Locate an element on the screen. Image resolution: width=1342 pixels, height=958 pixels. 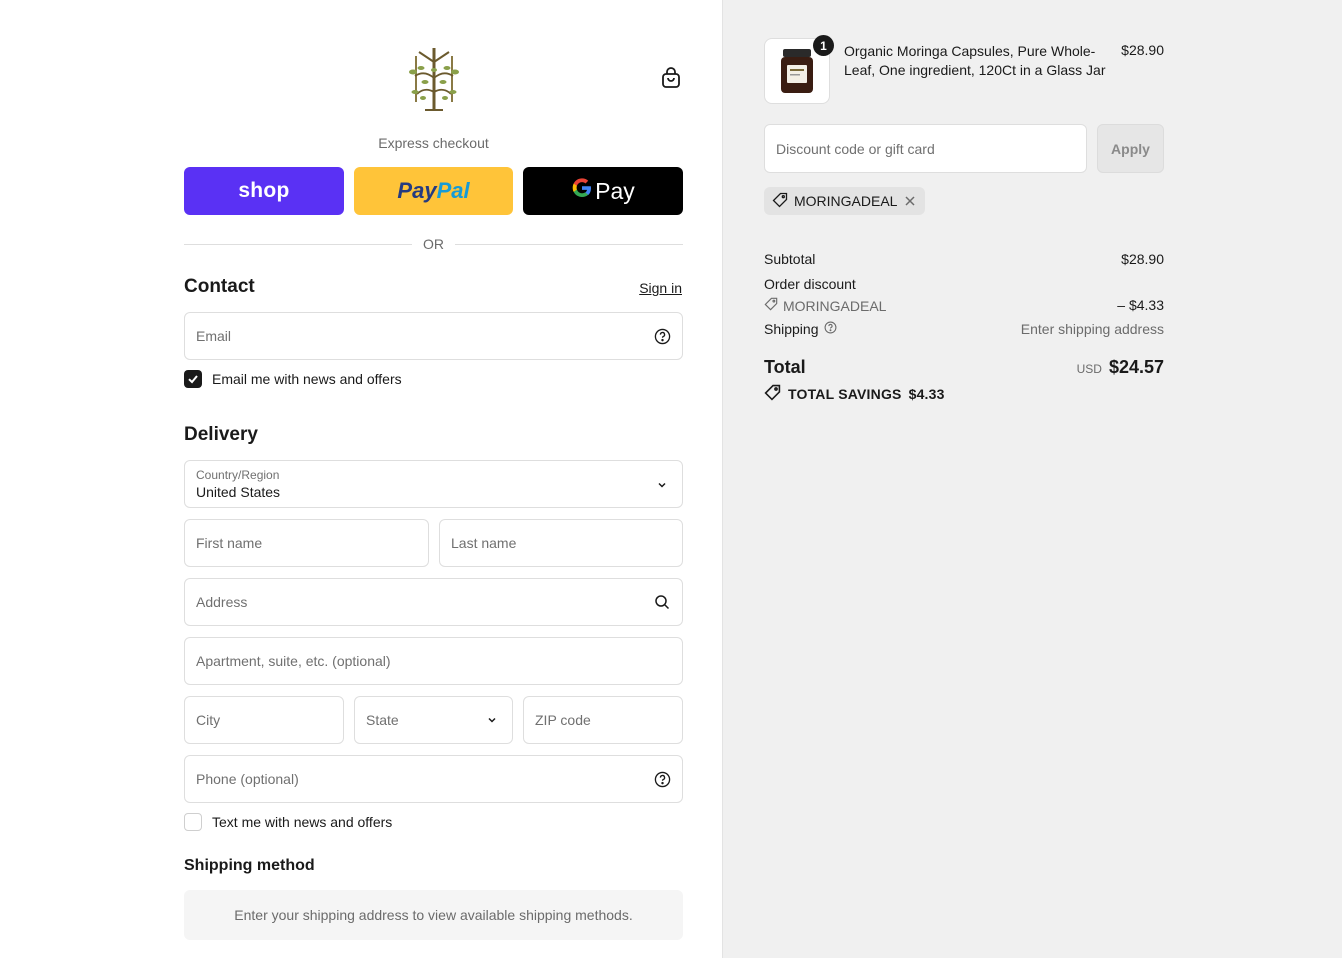
sign-in-link: Sign in is located at coordinates (660, 288).